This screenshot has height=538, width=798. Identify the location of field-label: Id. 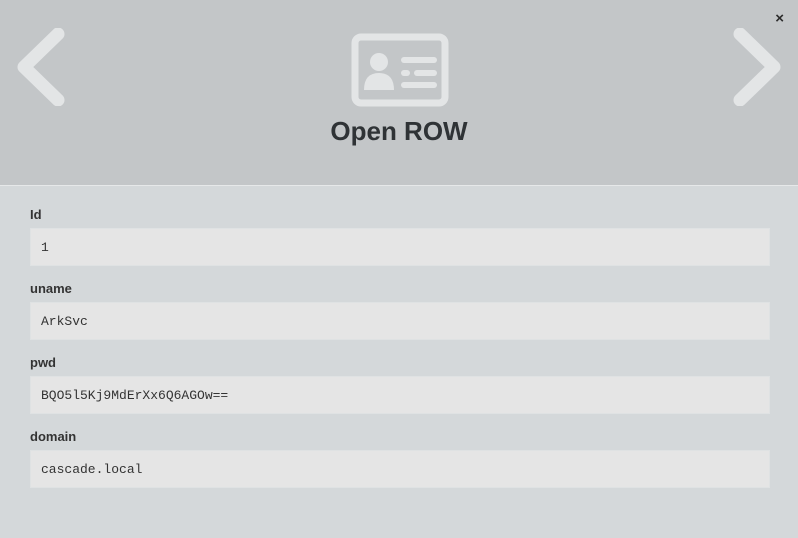
(36, 214).